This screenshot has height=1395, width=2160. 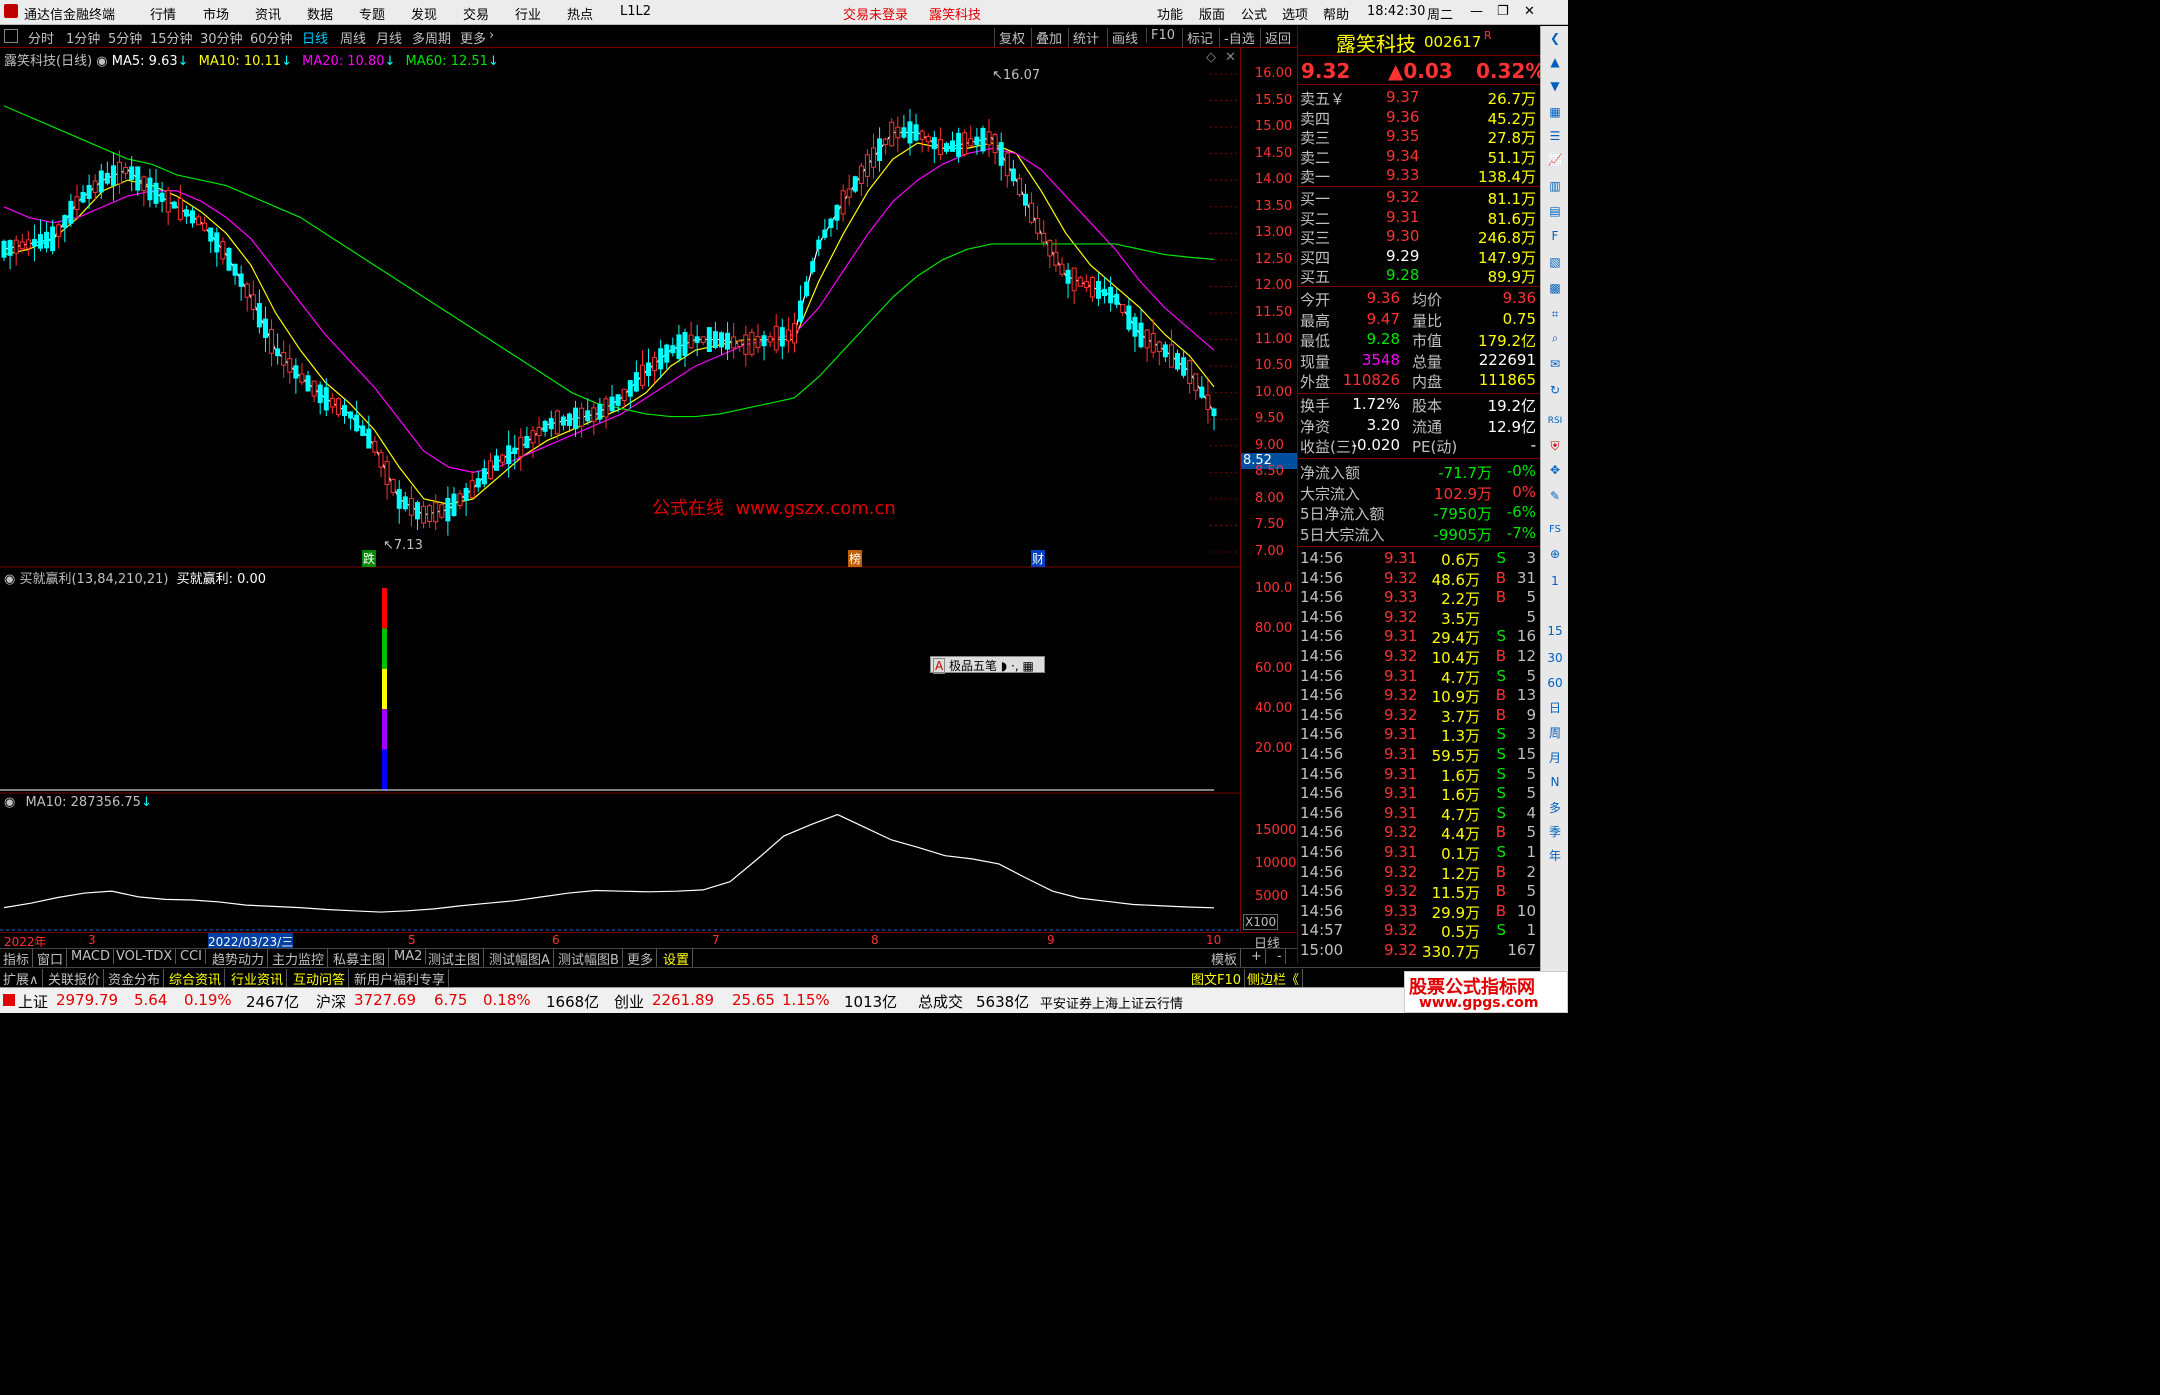 I want to click on btn-zoom-out: -, so click(x=1280, y=956).